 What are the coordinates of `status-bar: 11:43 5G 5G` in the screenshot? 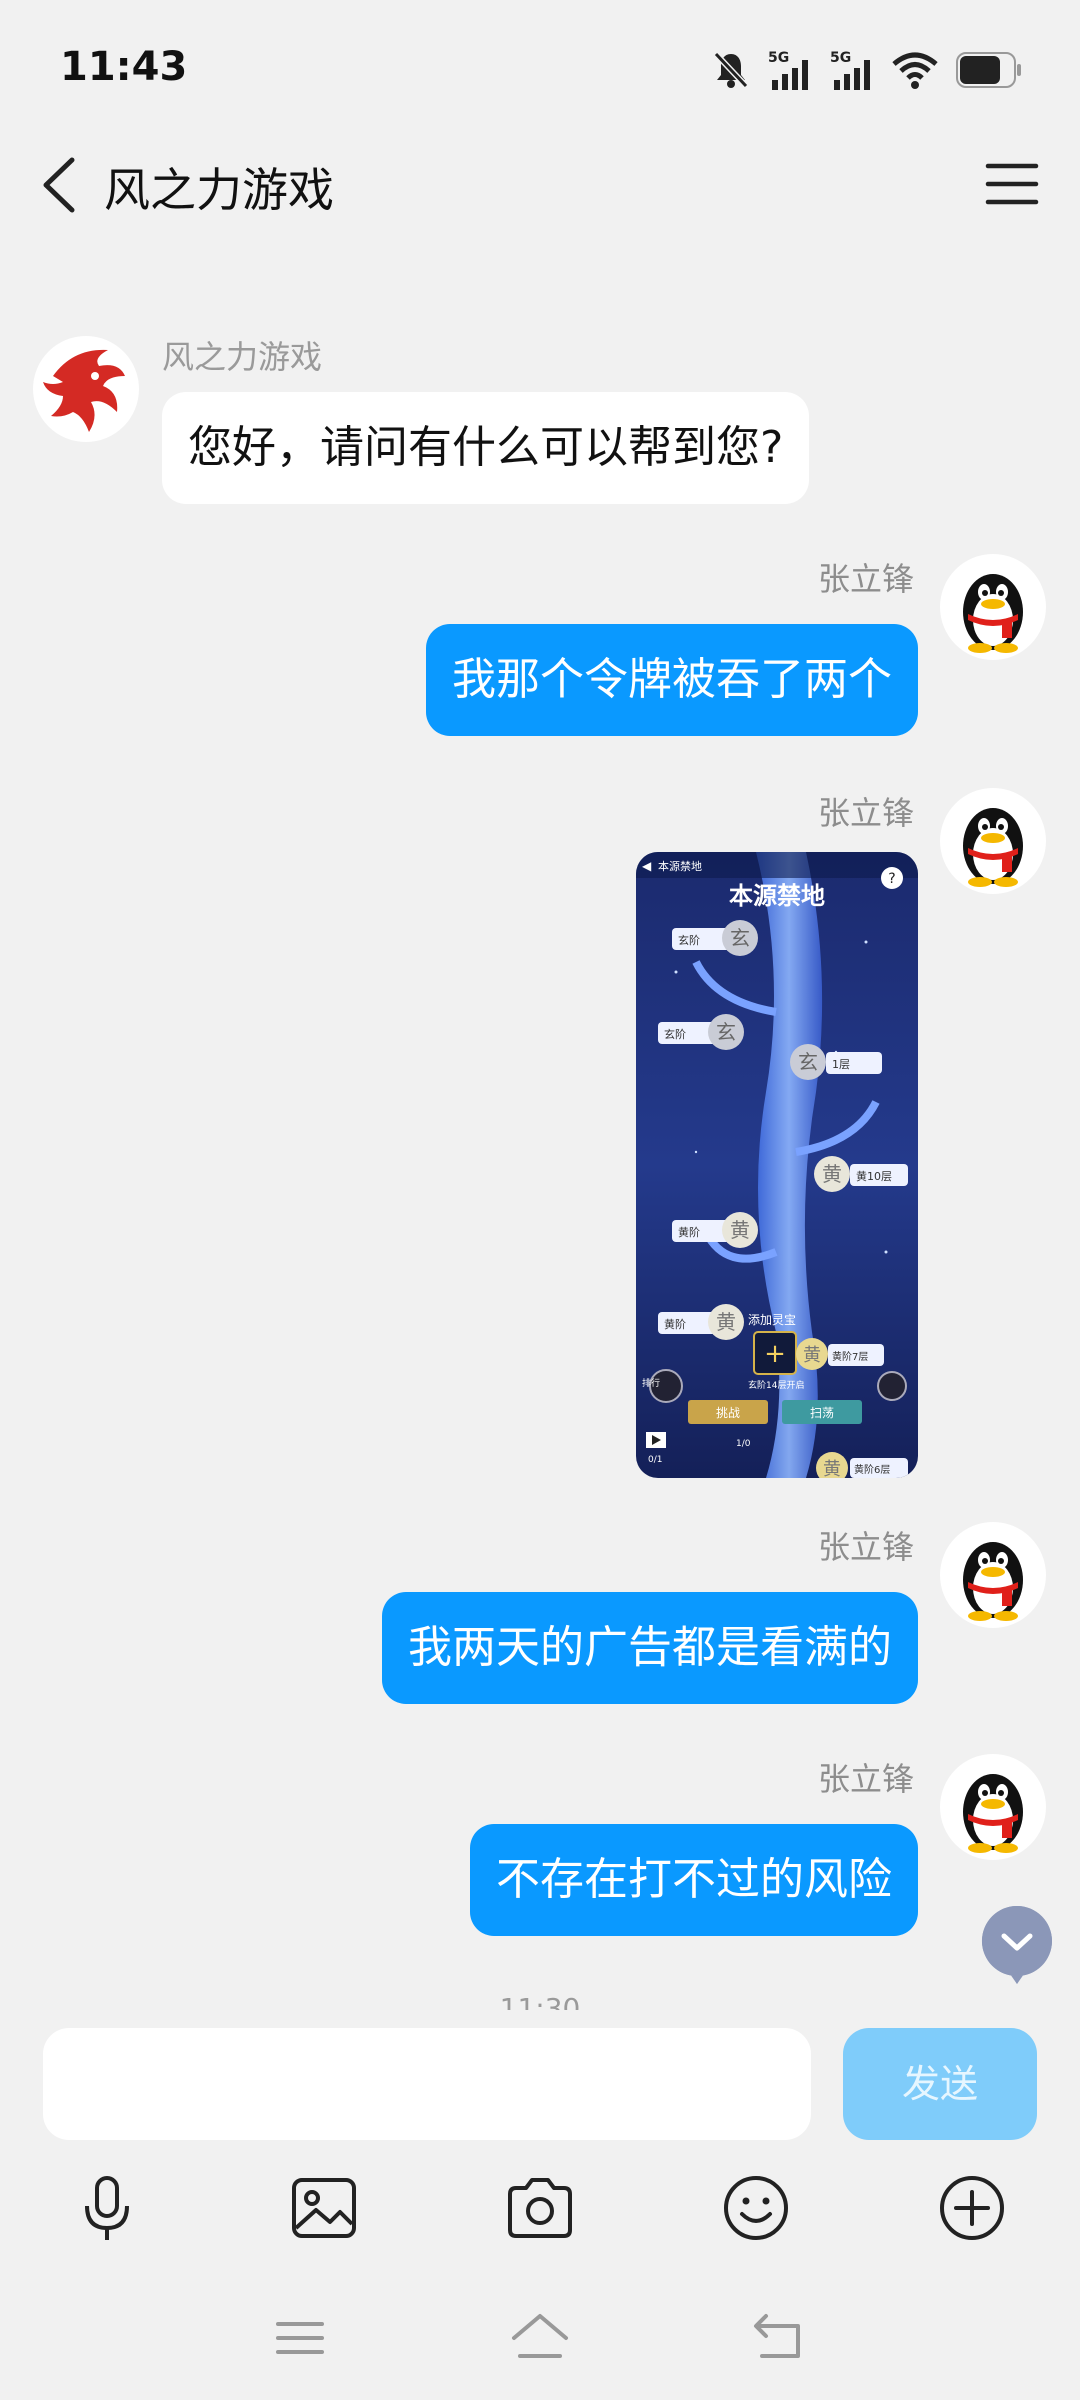 It's located at (540, 65).